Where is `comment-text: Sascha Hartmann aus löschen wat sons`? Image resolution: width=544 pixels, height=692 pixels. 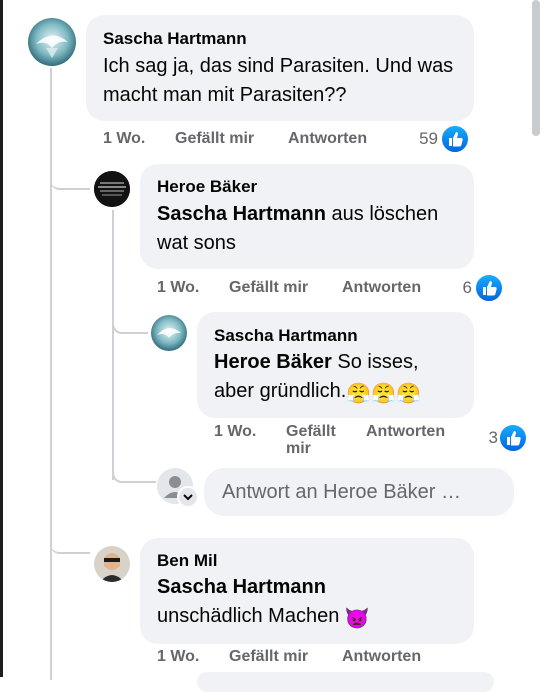
comment-text: Sascha Hartmann aus löschen wat sons is located at coordinates (307, 229).